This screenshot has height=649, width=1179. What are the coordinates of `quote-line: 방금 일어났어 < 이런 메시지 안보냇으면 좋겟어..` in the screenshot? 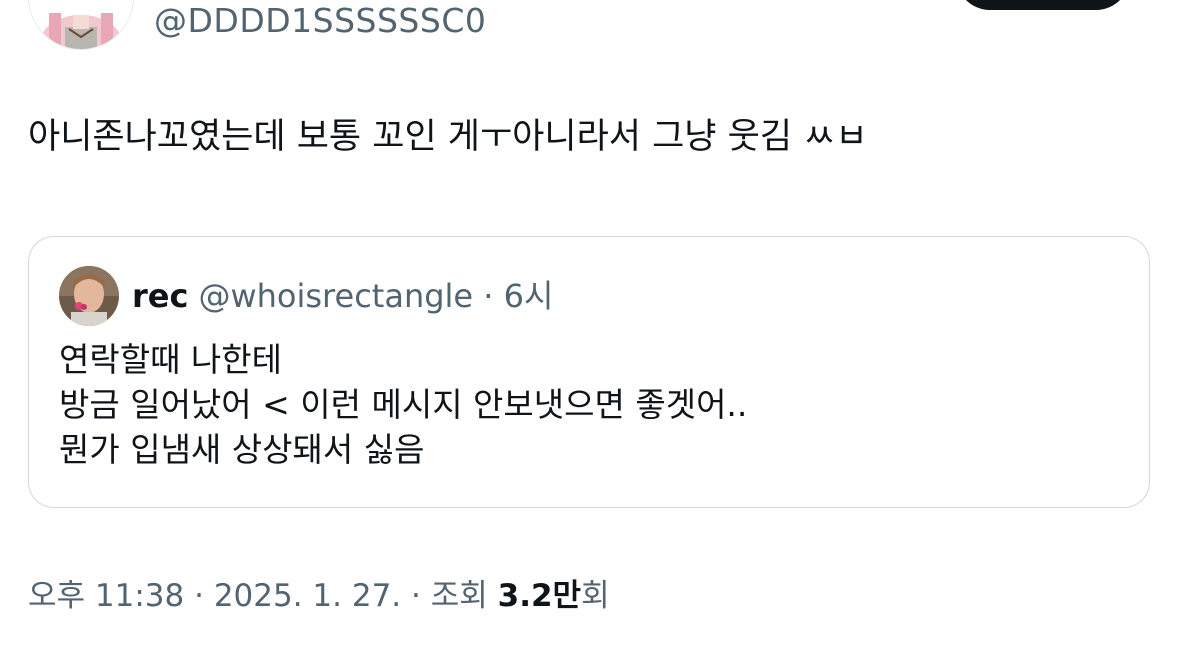 It's located at (403, 404).